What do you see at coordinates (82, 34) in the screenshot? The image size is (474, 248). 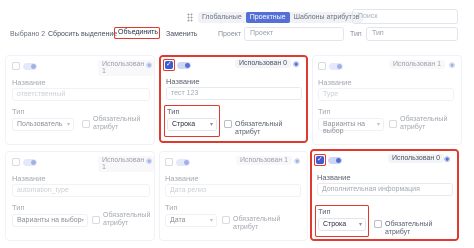 I see `reset-selection-button: Сбросить выделение` at bounding box center [82, 34].